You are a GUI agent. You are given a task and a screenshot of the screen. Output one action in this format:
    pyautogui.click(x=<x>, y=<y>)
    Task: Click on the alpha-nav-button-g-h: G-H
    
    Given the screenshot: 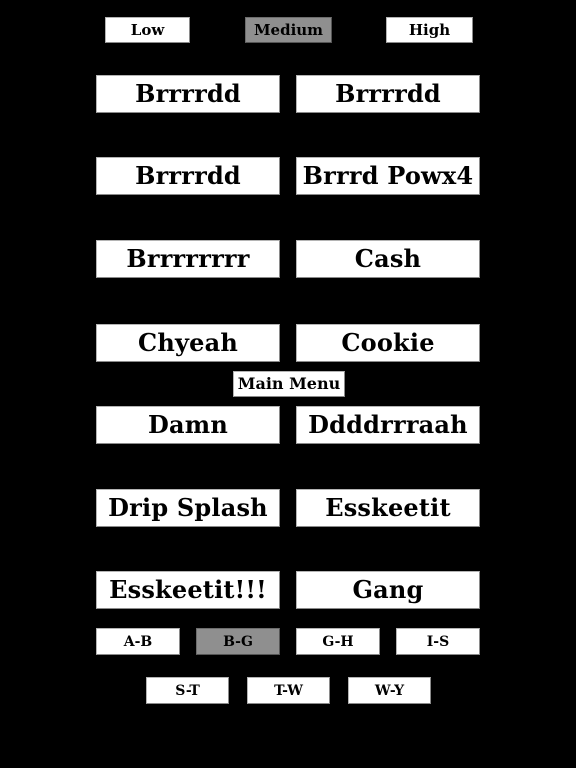 What is the action you would take?
    pyautogui.click(x=338, y=641)
    